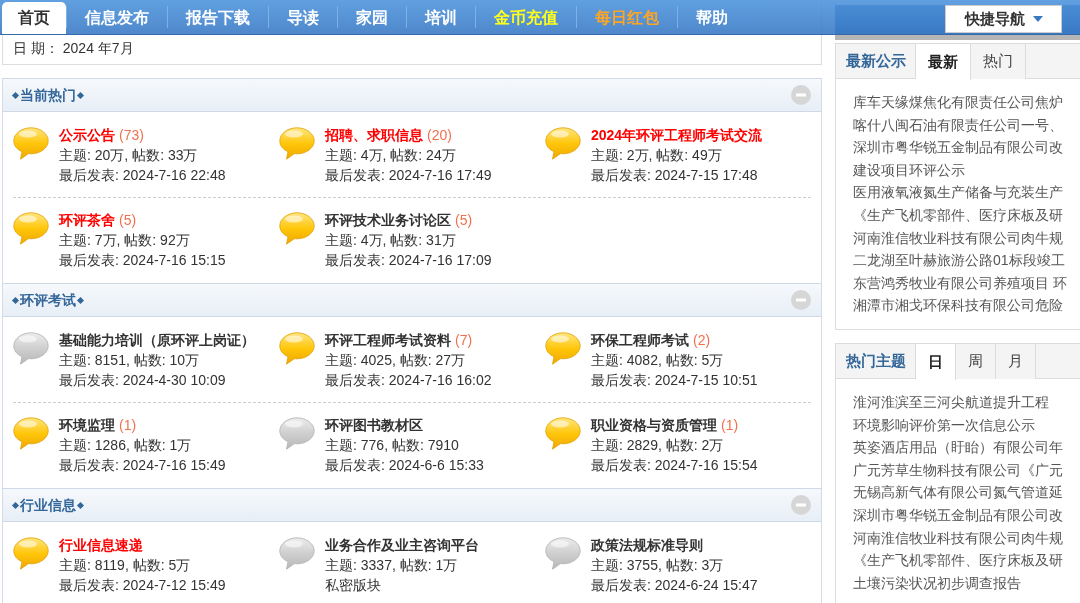  Describe the element at coordinates (396, 360) in the screenshot. I see `forum-stats: 主题: 4025, 帖数: 27万` at that location.